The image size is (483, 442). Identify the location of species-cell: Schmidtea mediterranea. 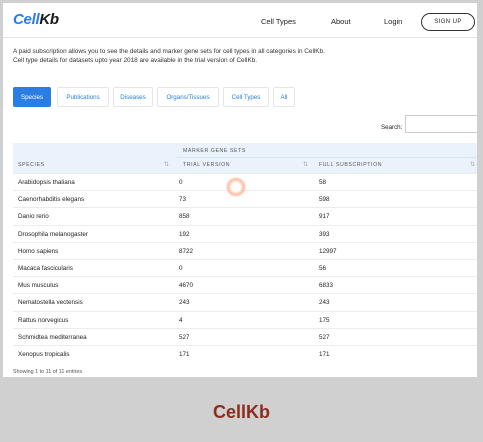
(52, 337).